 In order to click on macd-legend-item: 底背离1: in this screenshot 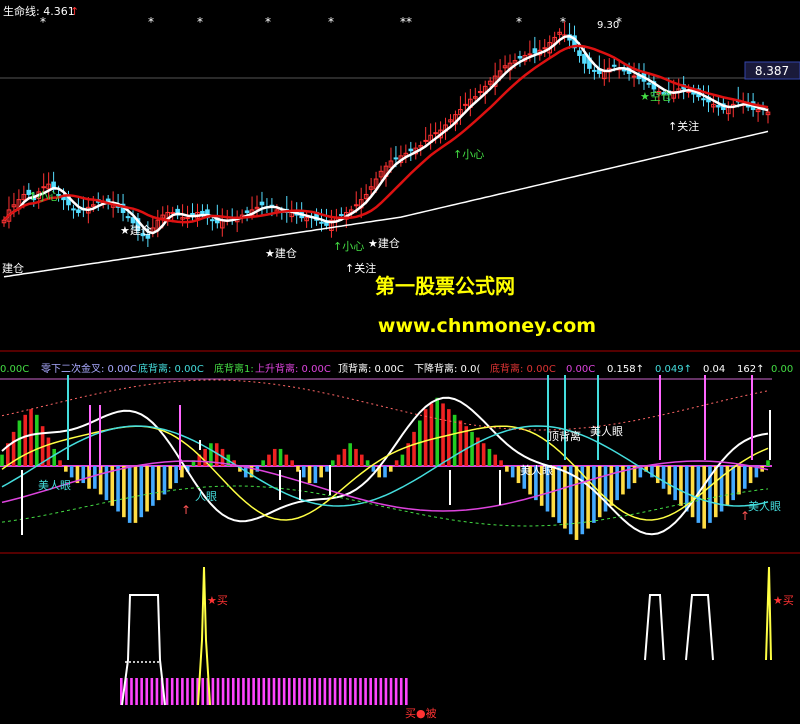, I will do `click(234, 368)`.